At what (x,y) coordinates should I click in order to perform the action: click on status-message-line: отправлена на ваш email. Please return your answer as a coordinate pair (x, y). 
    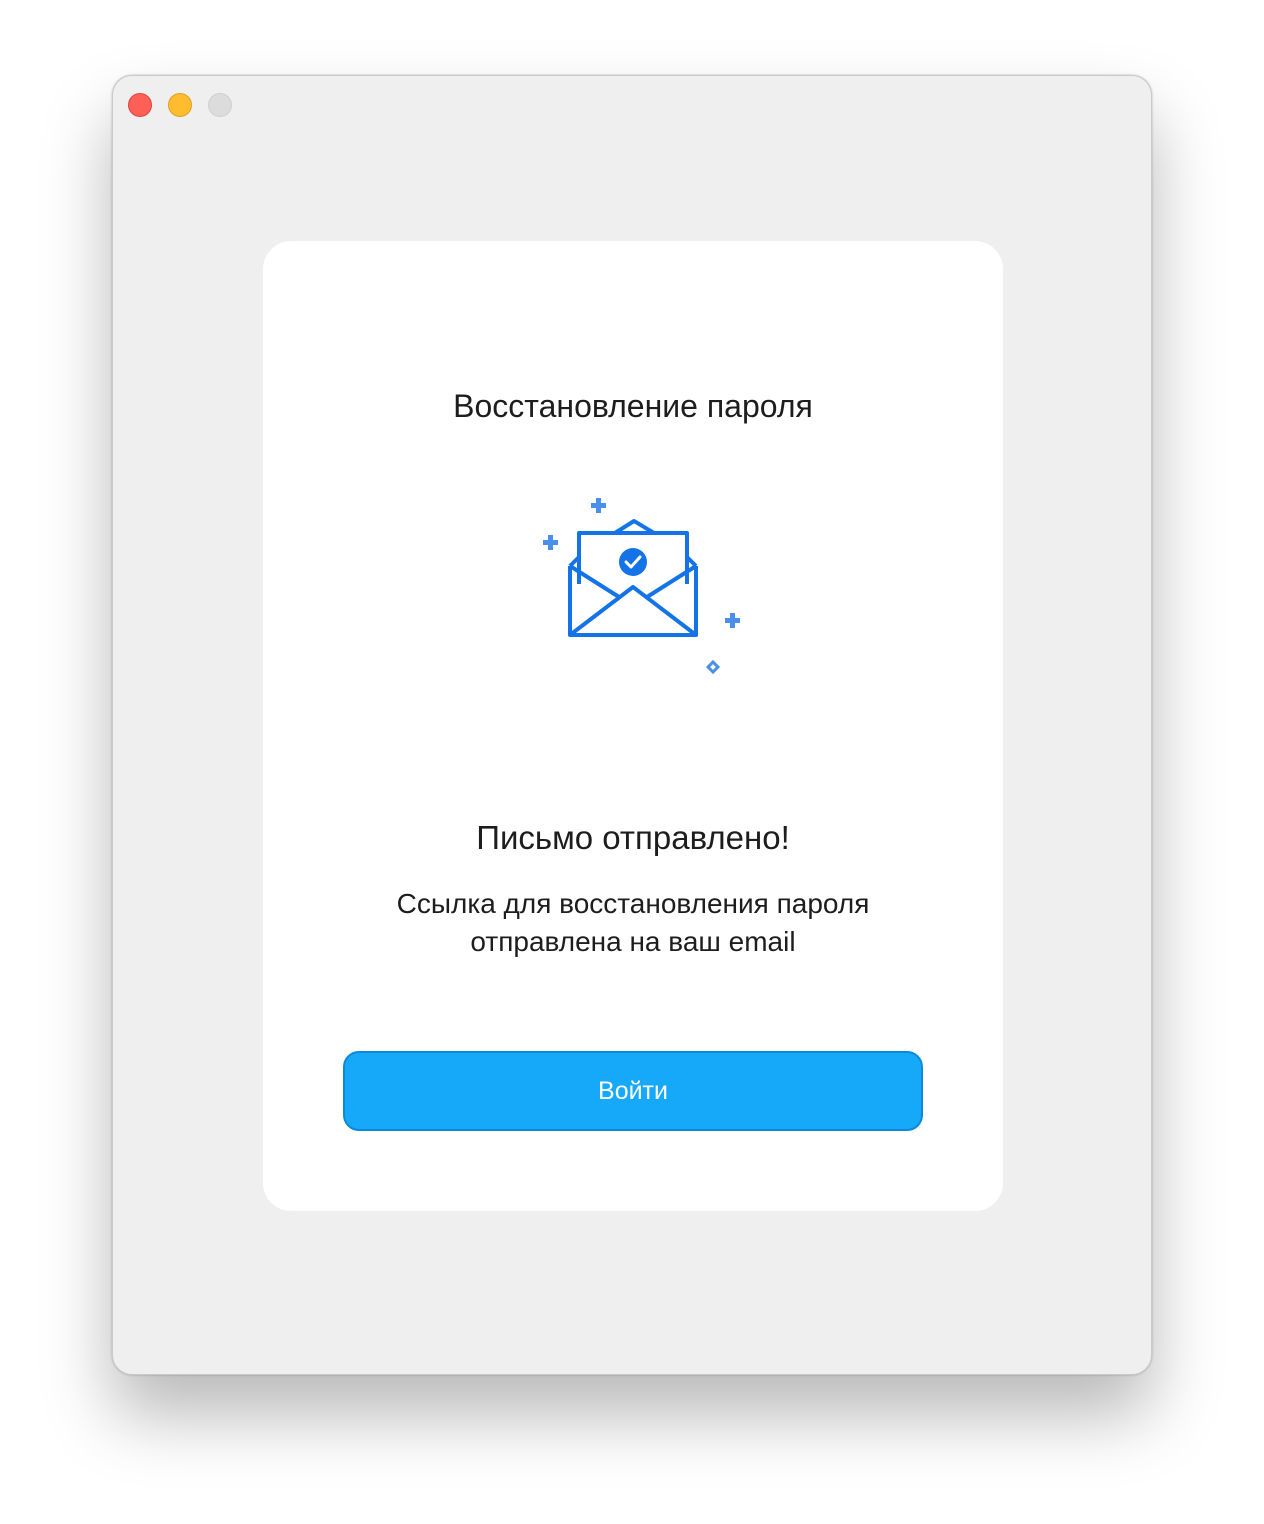
    Looking at the image, I should click on (633, 941).